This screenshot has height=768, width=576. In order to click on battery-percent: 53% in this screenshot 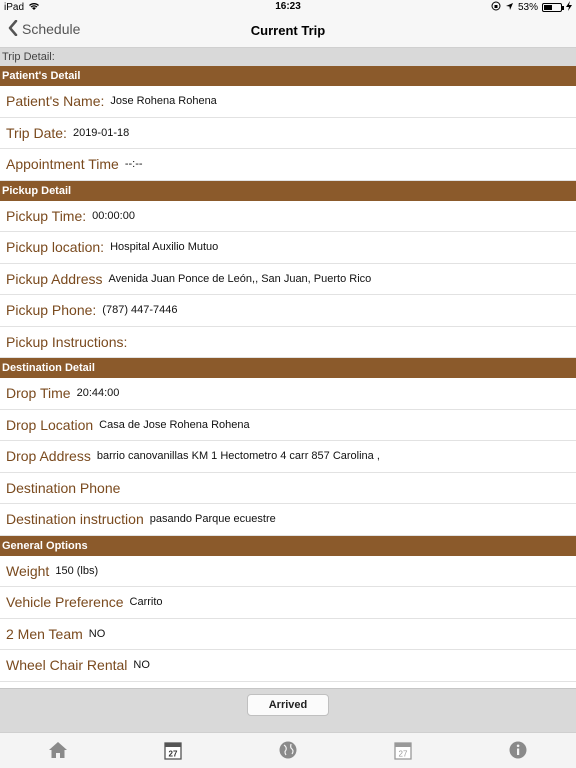, I will do `click(527, 7)`.